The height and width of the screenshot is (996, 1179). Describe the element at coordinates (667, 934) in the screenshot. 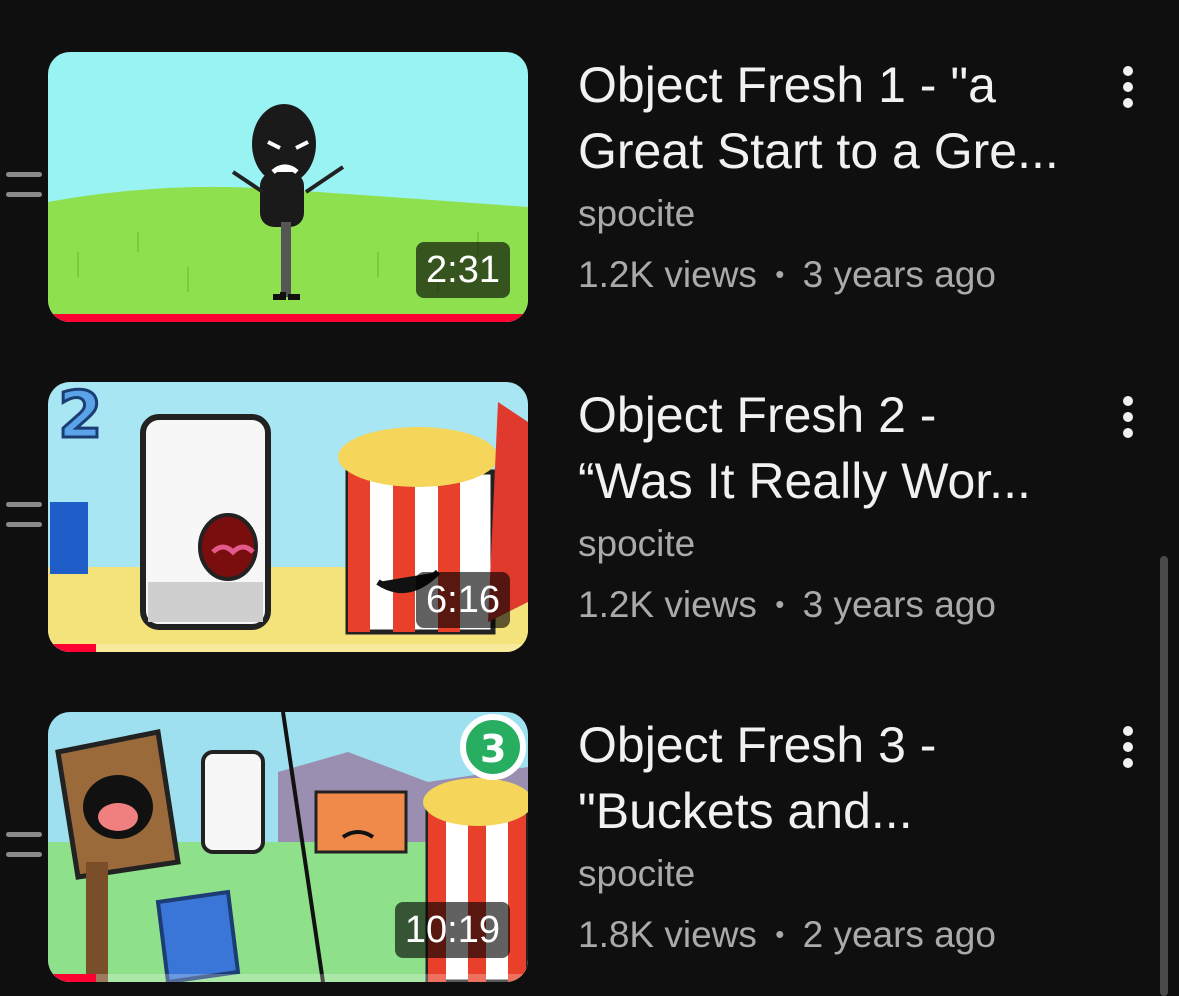

I see `view-count: 1.8K views` at that location.